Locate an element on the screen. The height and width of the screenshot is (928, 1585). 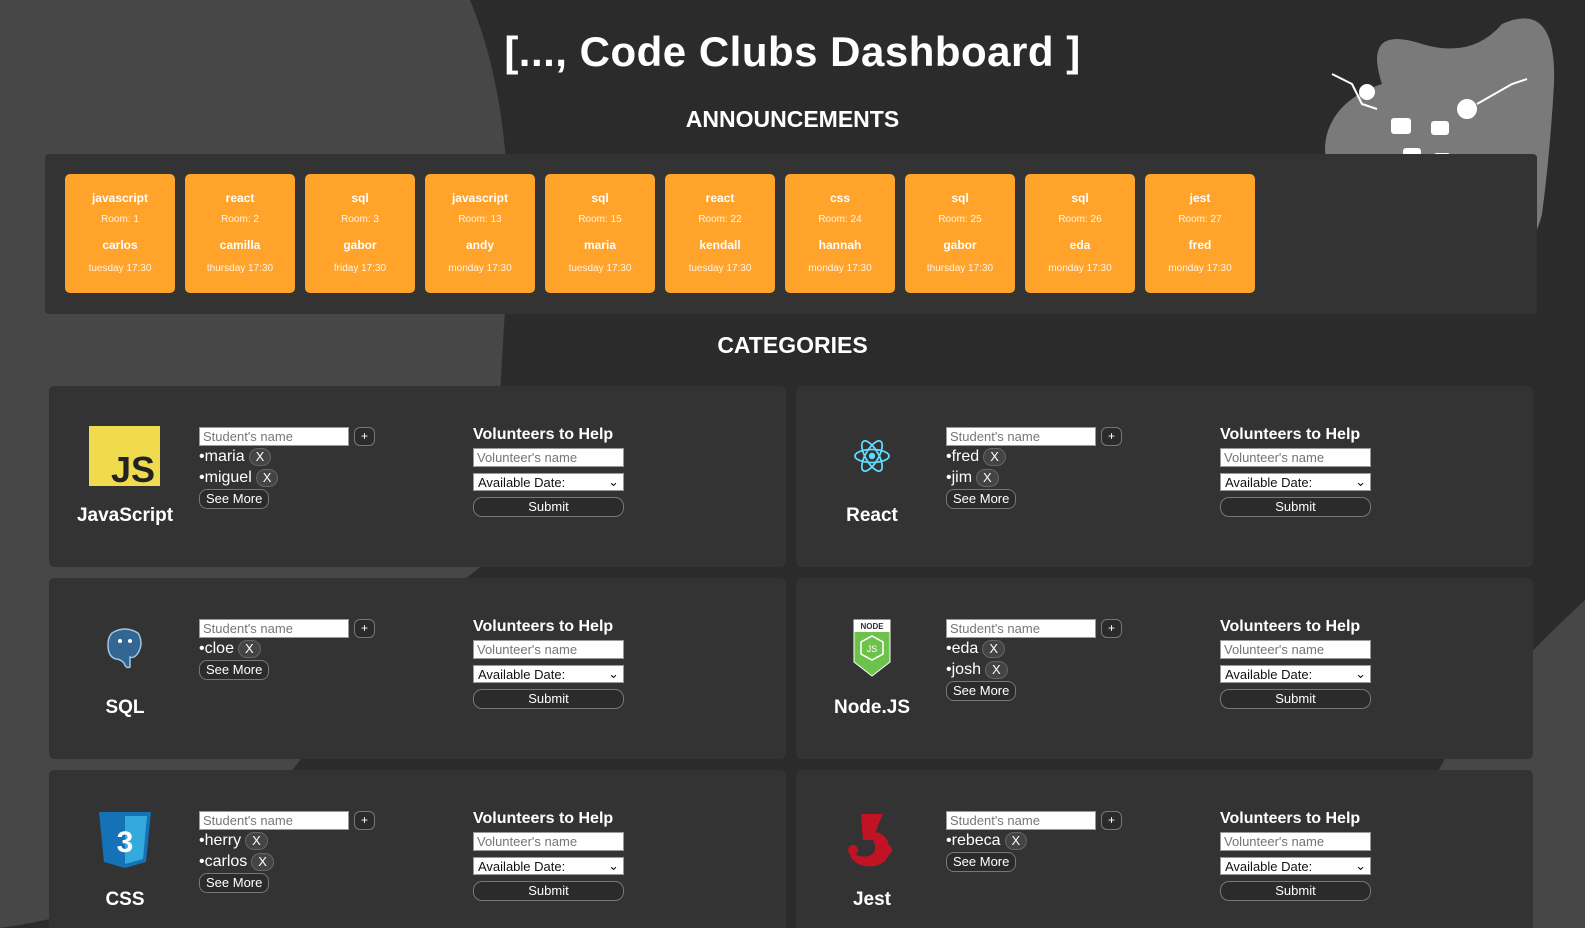
student-name: cloe is located at coordinates (219, 648).